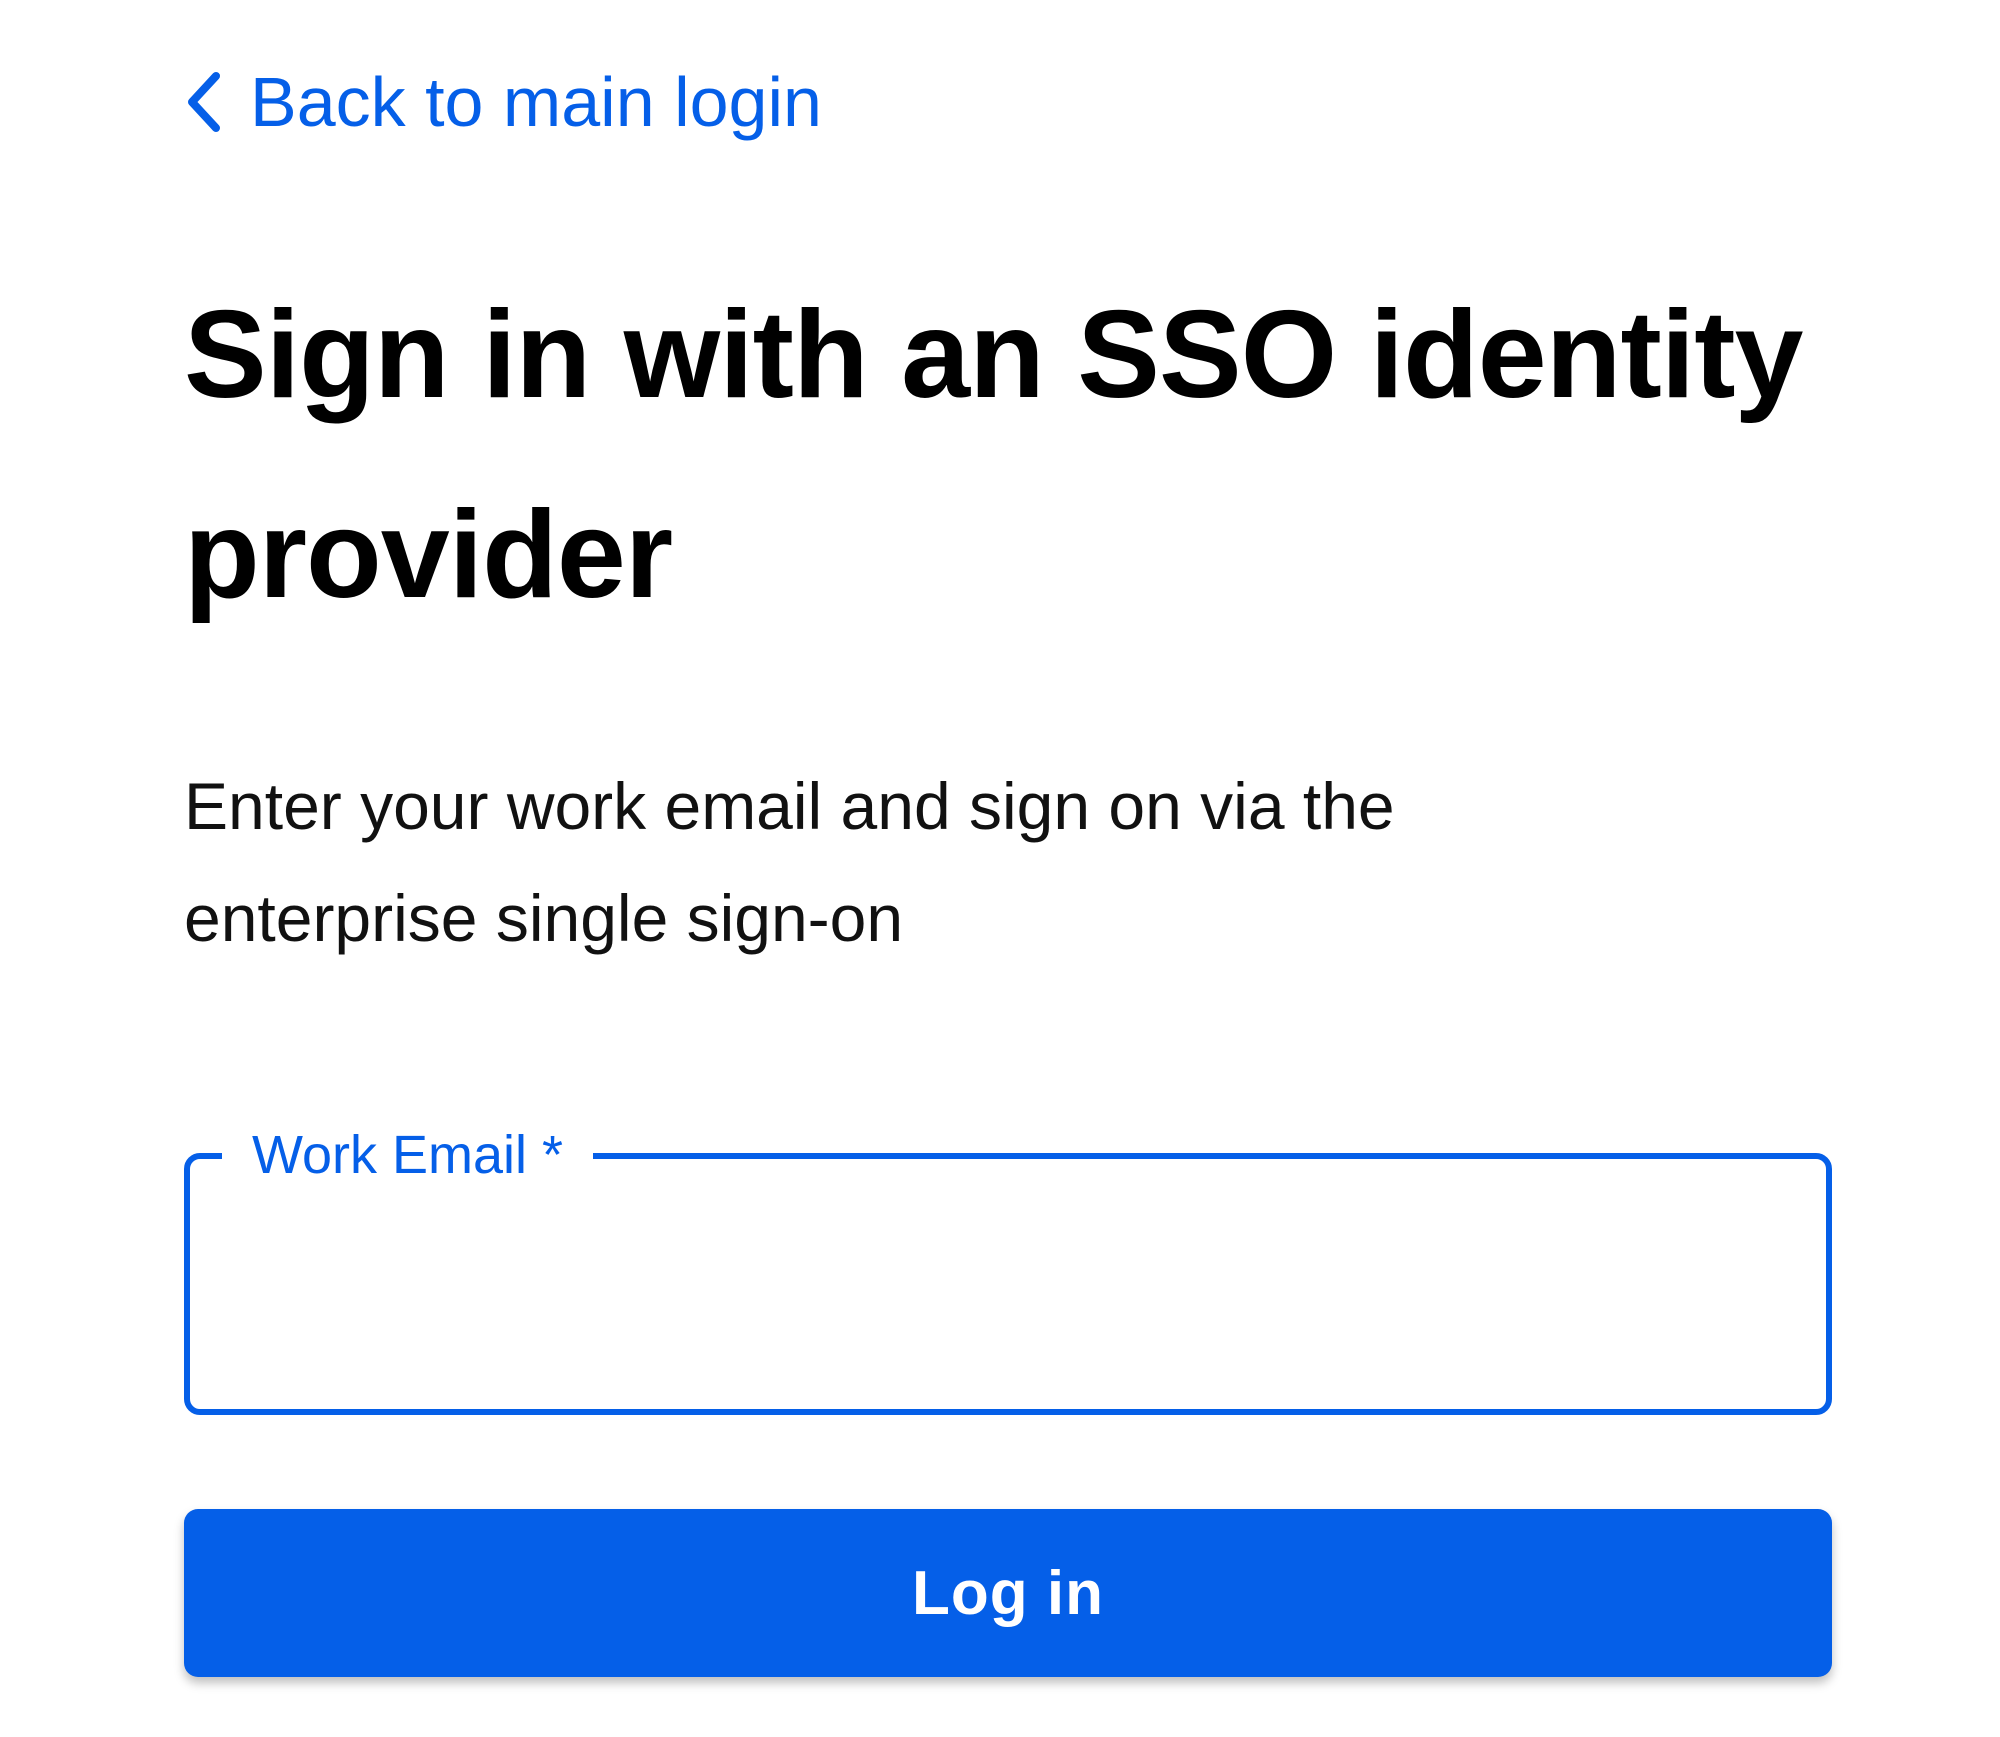 The image size is (2000, 1737). I want to click on work-email-field: Work Email *, so click(1008, 1265).